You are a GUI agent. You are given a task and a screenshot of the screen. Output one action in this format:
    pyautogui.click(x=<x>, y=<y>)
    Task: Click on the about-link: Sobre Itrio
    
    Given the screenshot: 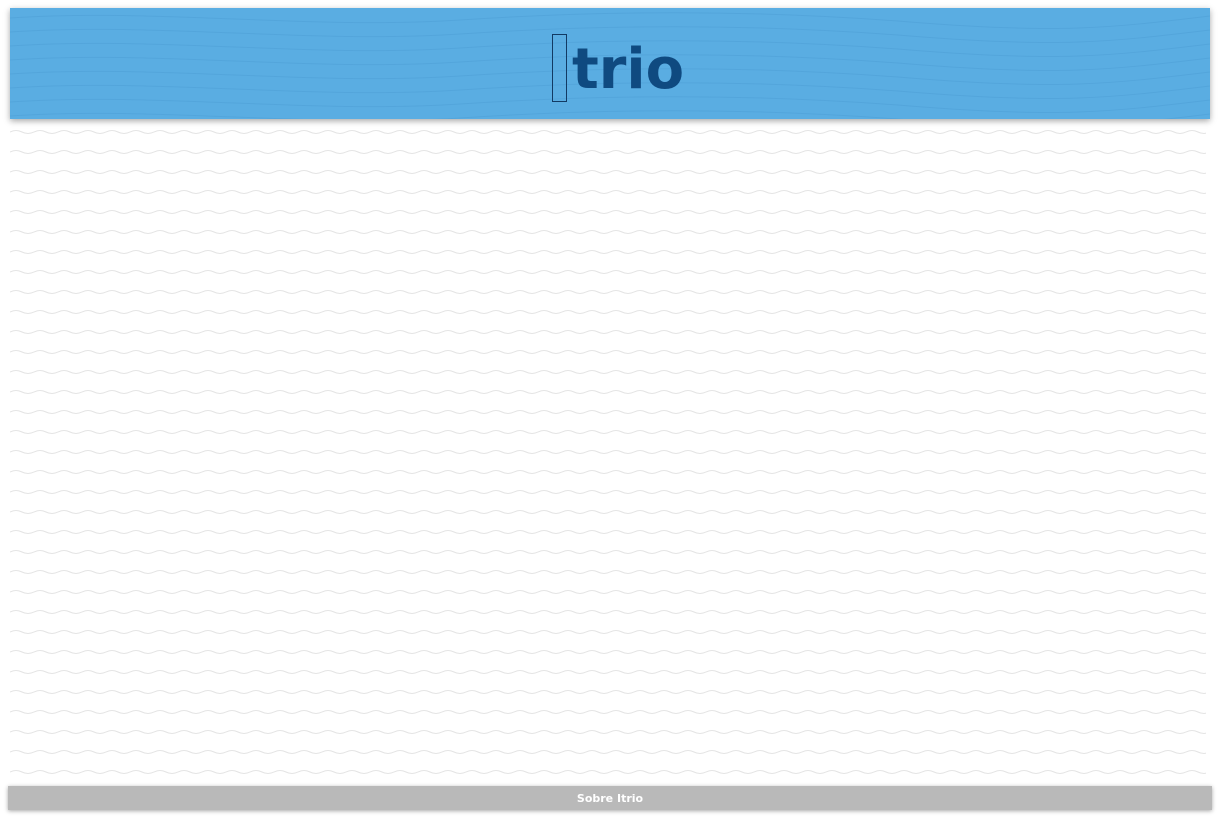 What is the action you would take?
    pyautogui.click(x=610, y=798)
    